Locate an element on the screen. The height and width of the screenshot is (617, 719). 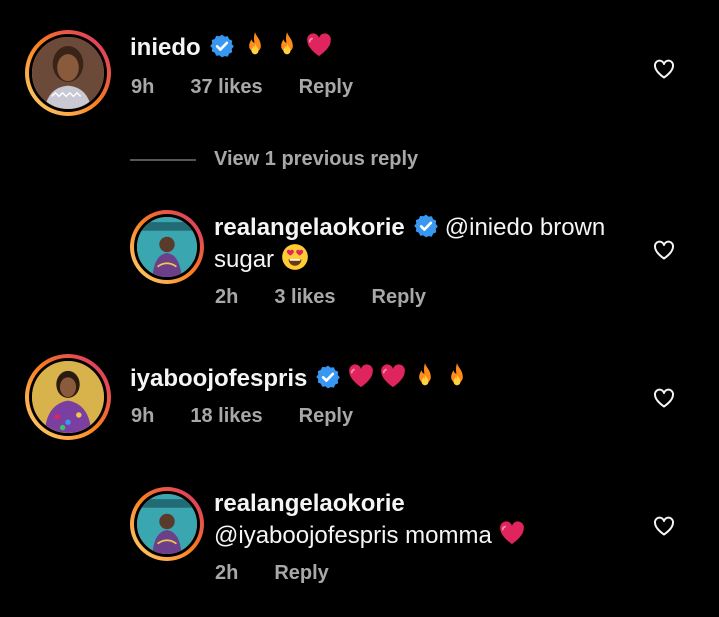
reply-meta: 2h Reply is located at coordinates (290, 573).